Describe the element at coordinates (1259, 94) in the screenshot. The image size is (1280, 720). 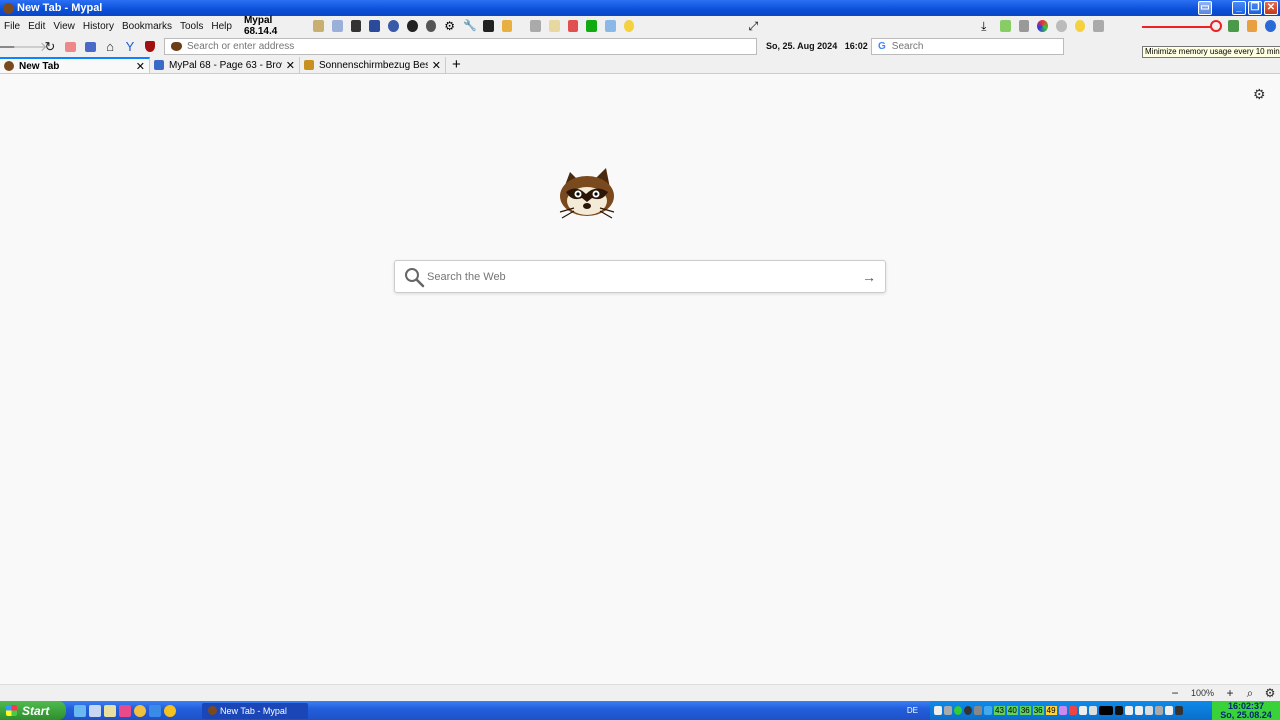
I see `page-settings-gear-icon: ⚙` at that location.